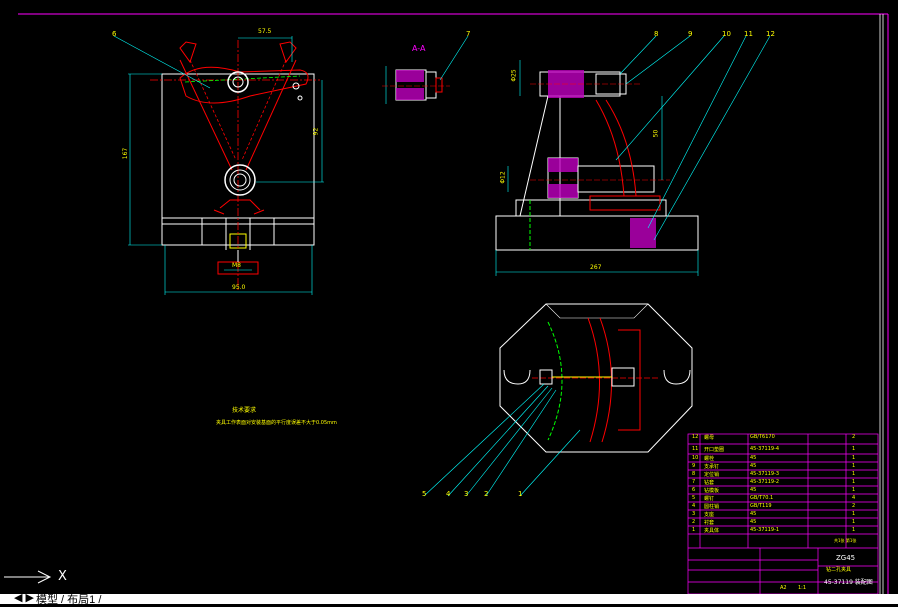  I want to click on ucs-x-label: X, so click(62, 576).